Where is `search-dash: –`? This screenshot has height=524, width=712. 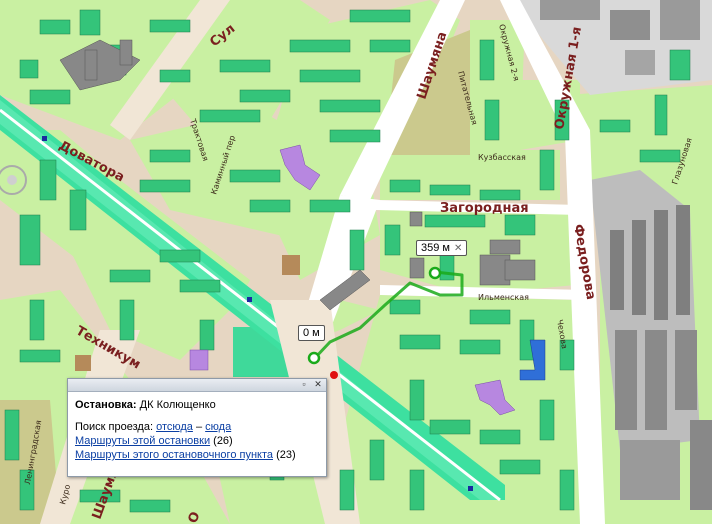 search-dash: – is located at coordinates (199, 427).